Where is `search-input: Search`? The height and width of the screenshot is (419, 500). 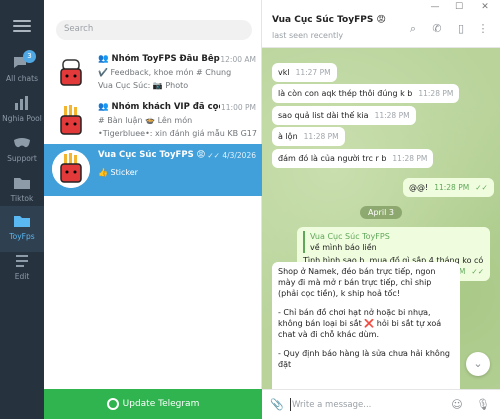
search-input: Search is located at coordinates (154, 30).